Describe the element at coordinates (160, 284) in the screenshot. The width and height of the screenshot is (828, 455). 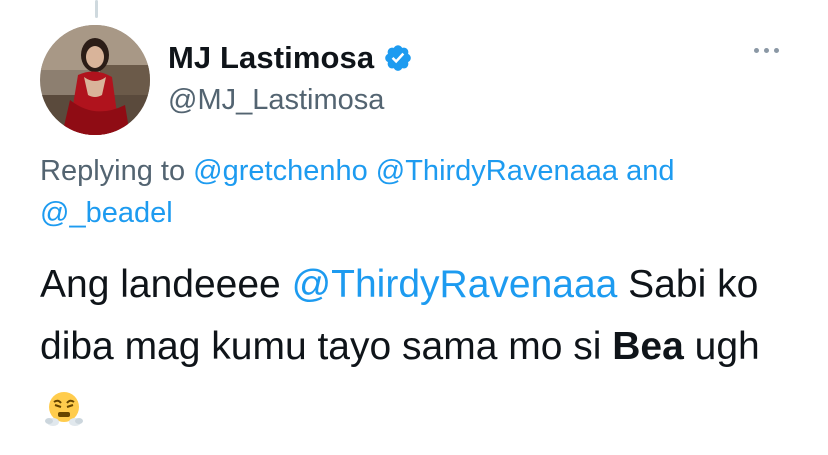
I see `tweet-text-part: Ang landeeee` at that location.